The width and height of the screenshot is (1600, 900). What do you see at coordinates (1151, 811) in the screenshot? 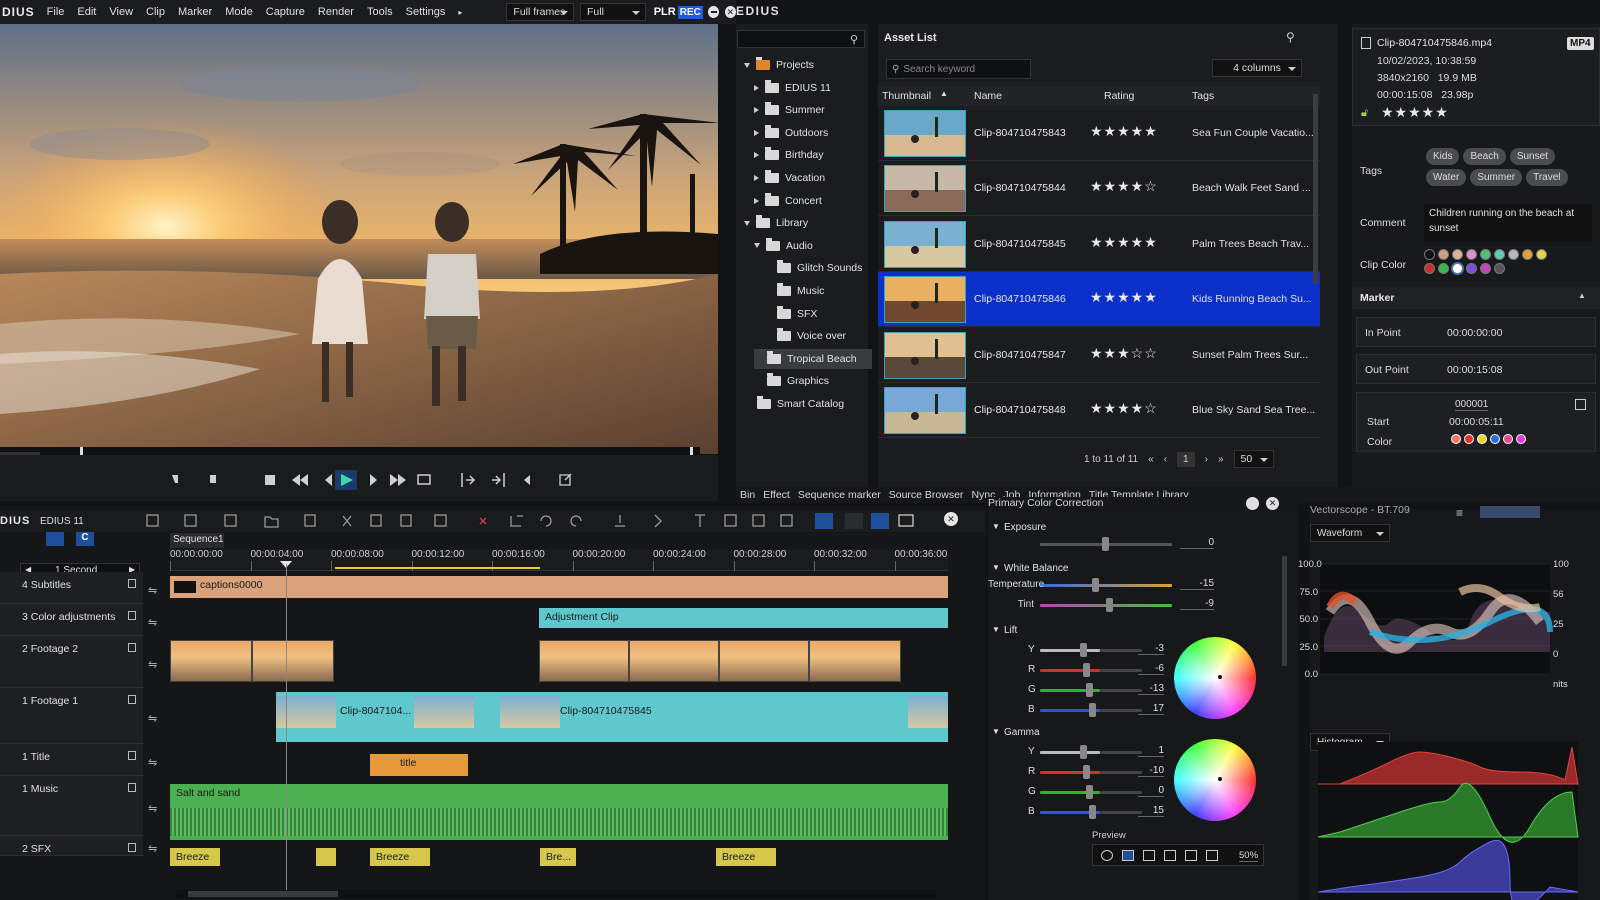
I see `slider-value: 15` at bounding box center [1151, 811].